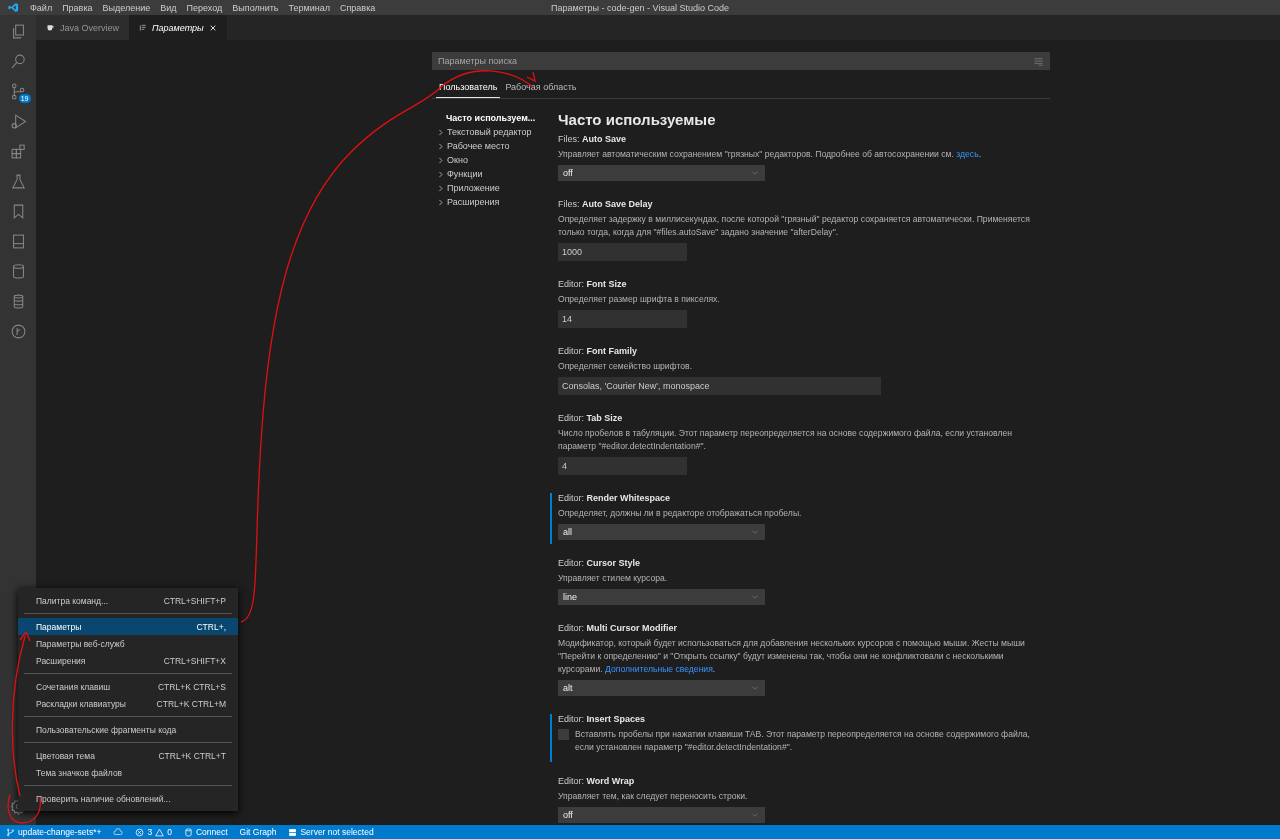  What do you see at coordinates (659, 669) in the screenshot?
I see `link: Дополнительные сведения` at bounding box center [659, 669].